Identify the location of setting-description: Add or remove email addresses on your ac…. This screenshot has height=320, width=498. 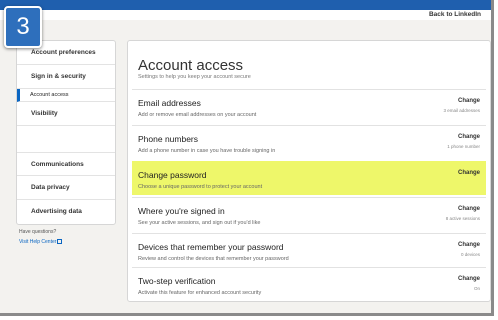
(197, 115).